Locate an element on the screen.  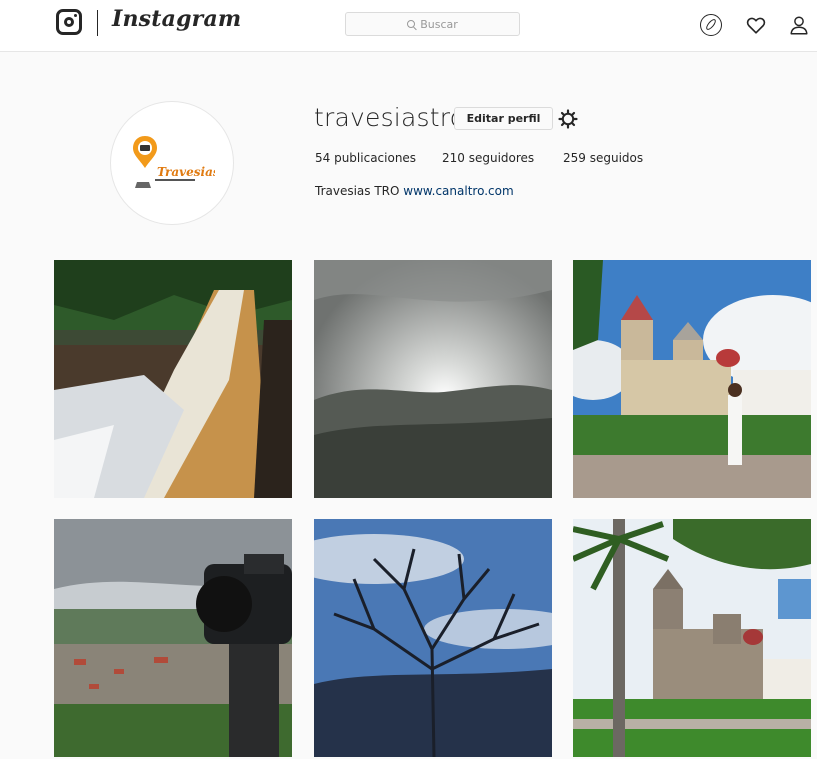
post-tile-church-palm is located at coordinates (692, 638).